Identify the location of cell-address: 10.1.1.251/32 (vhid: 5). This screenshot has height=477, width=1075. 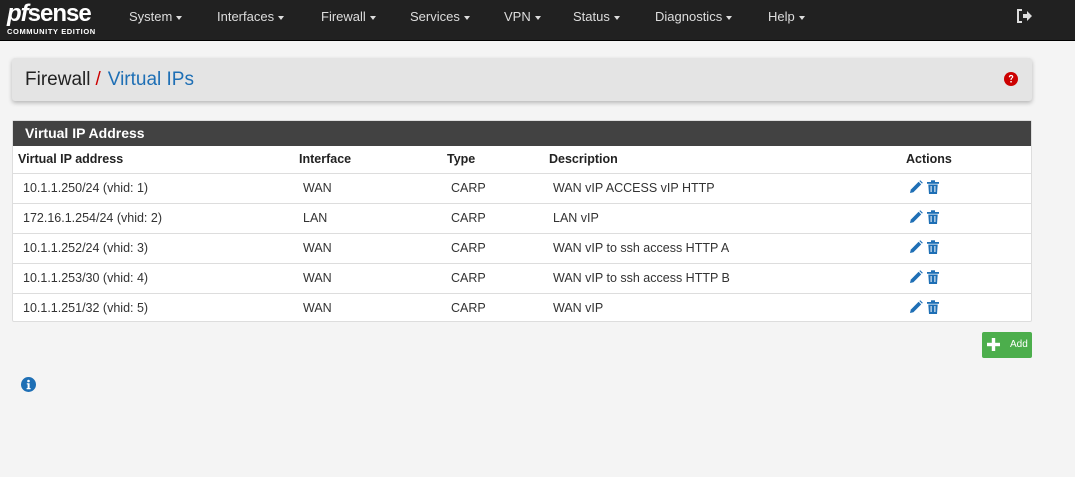
(86, 308).